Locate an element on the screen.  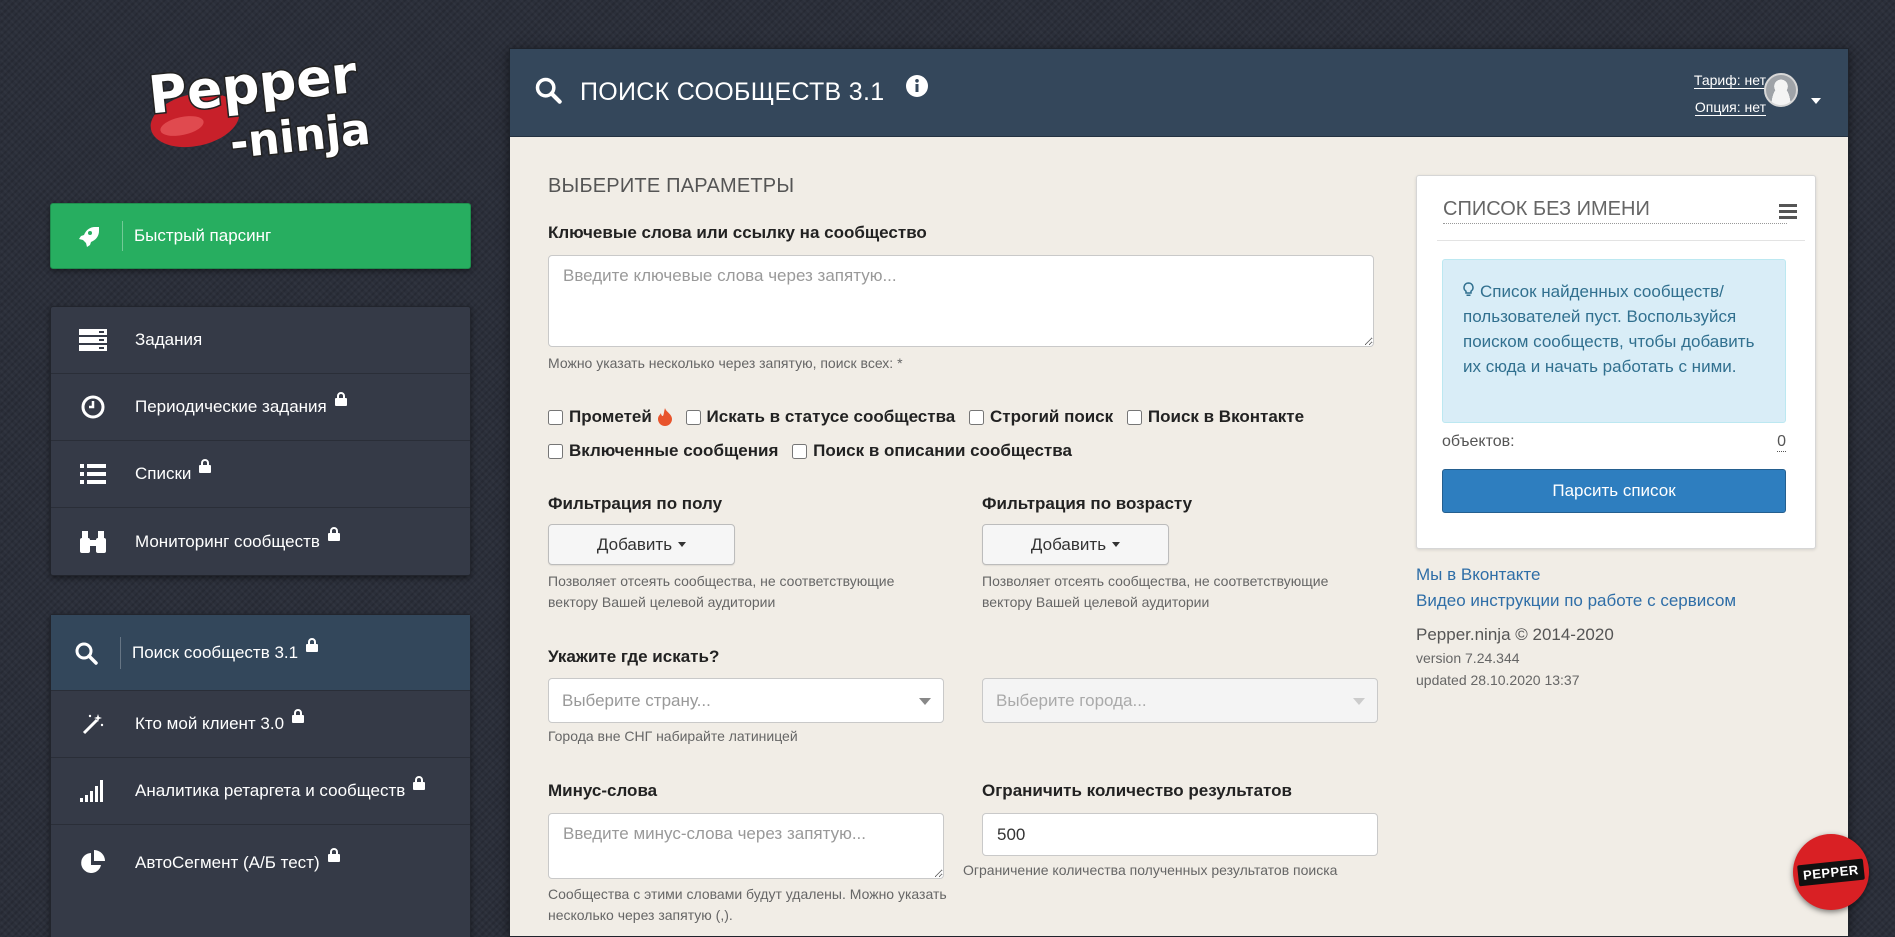
strict-search-checkbox: Строгий поиск is located at coordinates (1041, 417).